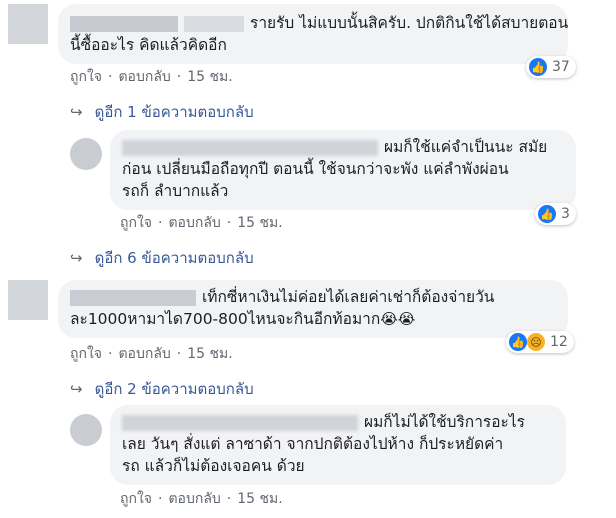 The width and height of the screenshot is (616, 518). I want to click on comment-text-line: นี้ซื้ออะไร คิดแล้วคิดอีก, so click(148, 45).